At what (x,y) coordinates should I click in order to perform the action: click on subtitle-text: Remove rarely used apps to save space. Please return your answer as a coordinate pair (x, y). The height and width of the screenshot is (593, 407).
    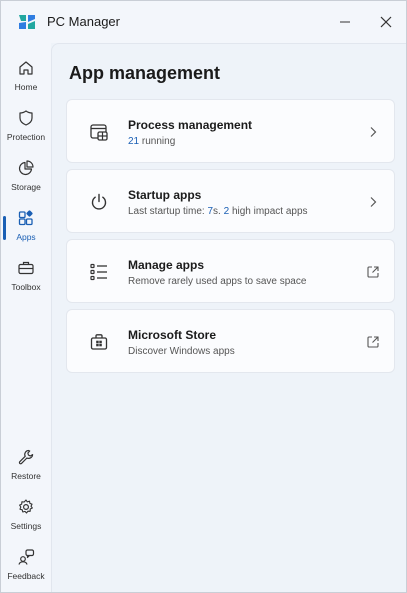
    Looking at the image, I should click on (217, 281).